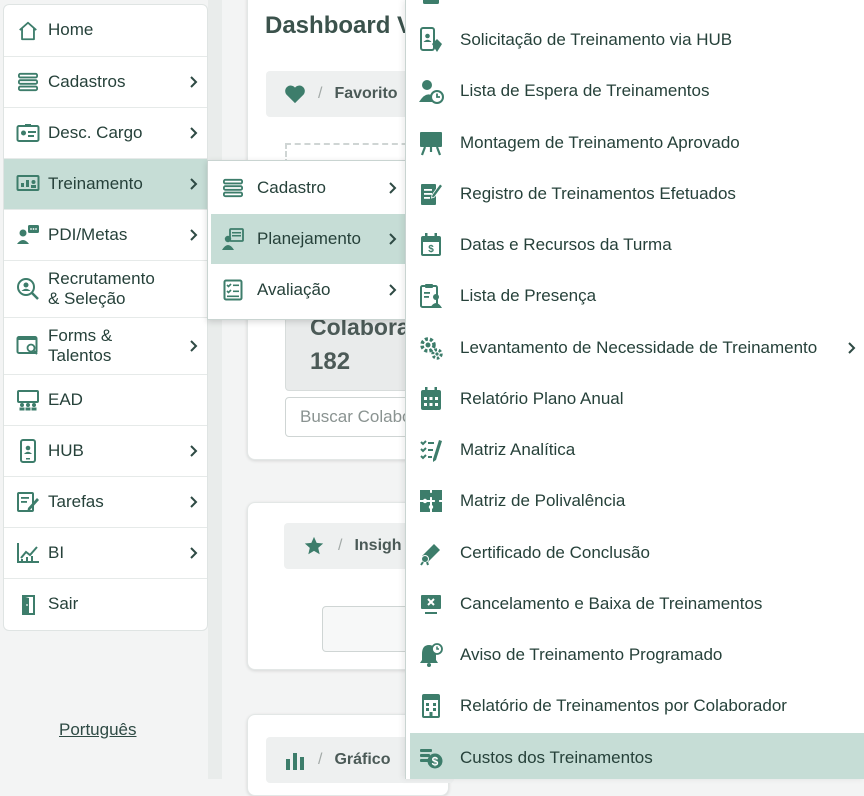 This screenshot has height=796, width=864. Describe the element at coordinates (556, 757) in the screenshot. I see `submenu-item-label: Custos dos Treinamentos` at that location.